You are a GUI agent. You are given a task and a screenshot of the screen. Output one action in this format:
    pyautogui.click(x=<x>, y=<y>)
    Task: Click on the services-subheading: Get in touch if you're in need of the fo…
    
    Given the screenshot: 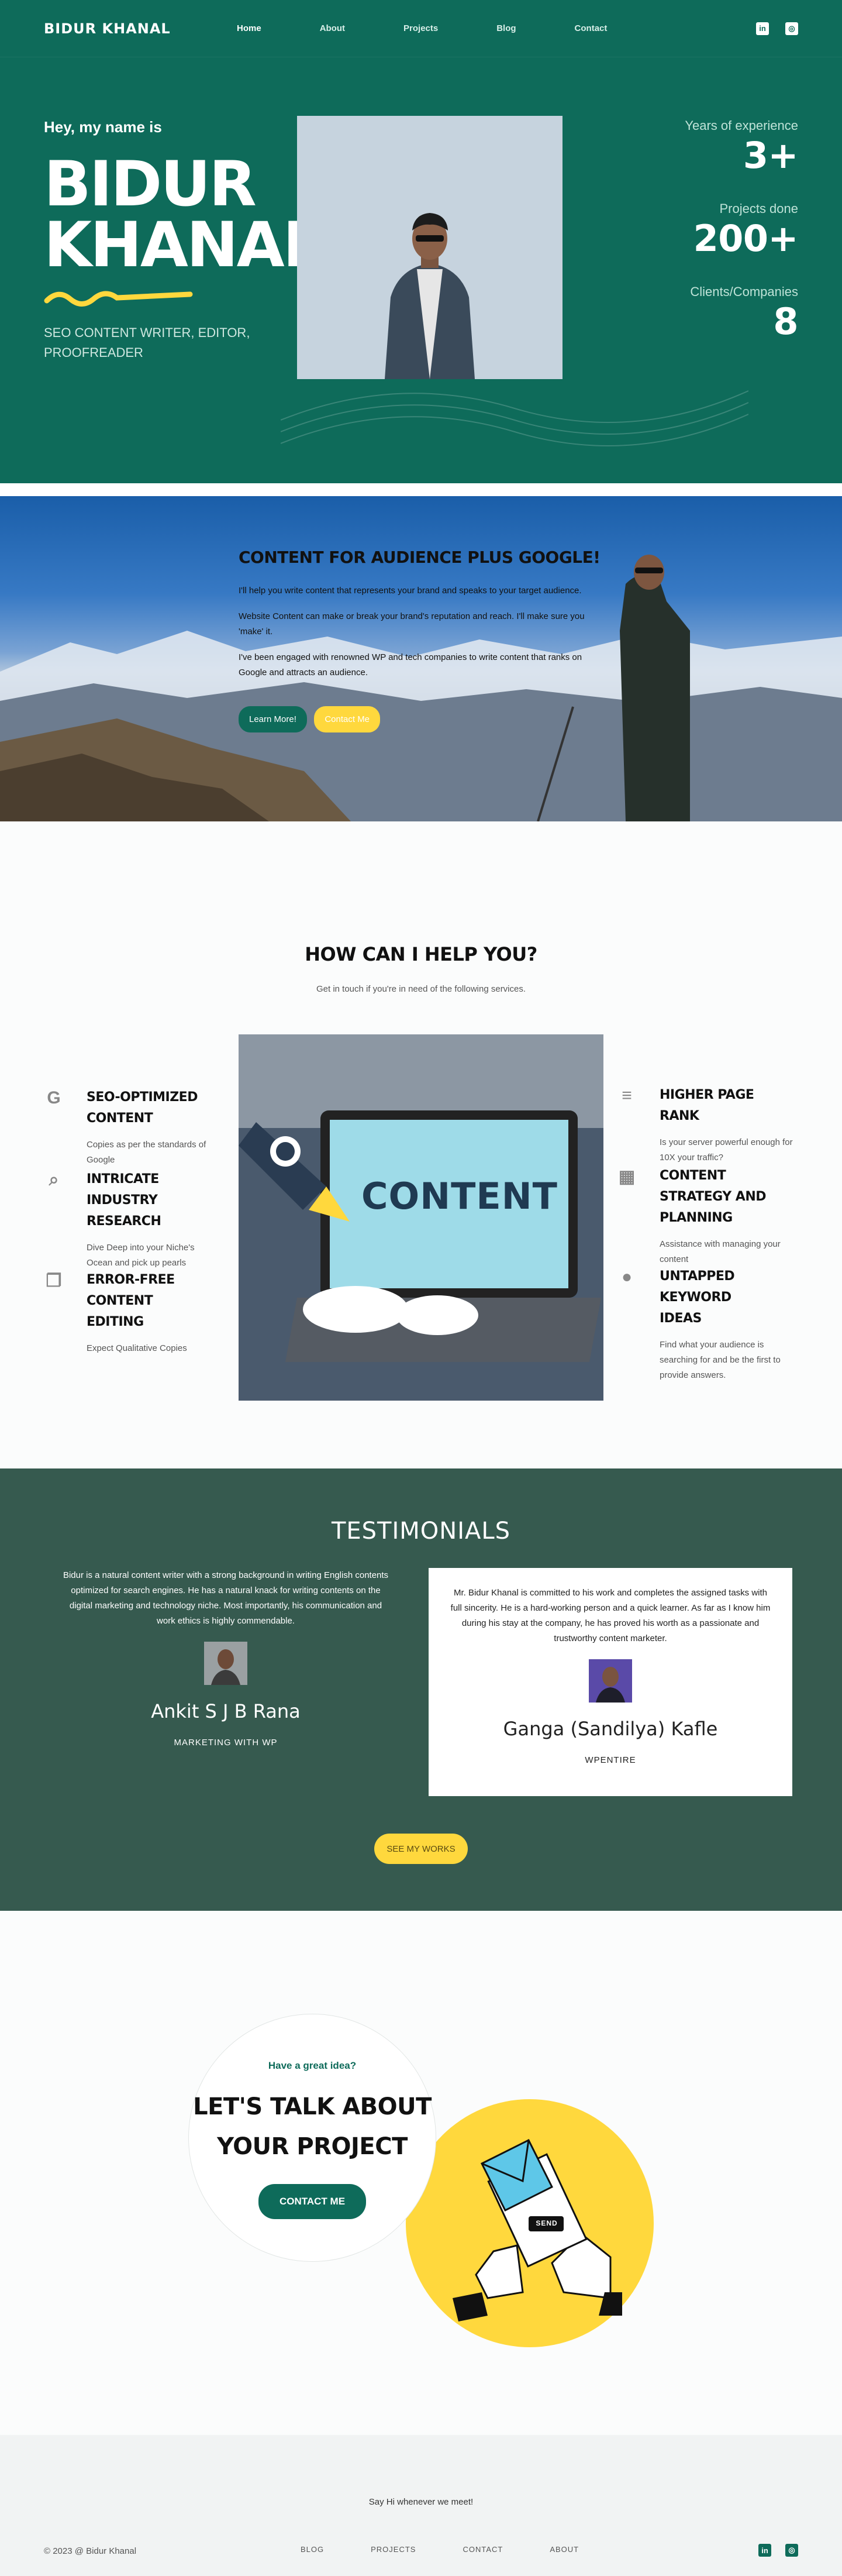 What is the action you would take?
    pyautogui.click(x=421, y=989)
    